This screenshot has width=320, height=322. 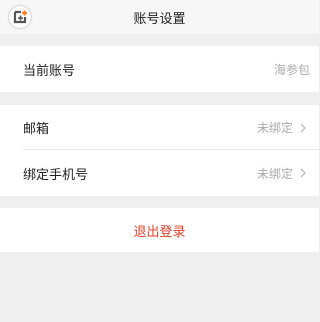 I want to click on logout-label: 退出登录, so click(x=159, y=232).